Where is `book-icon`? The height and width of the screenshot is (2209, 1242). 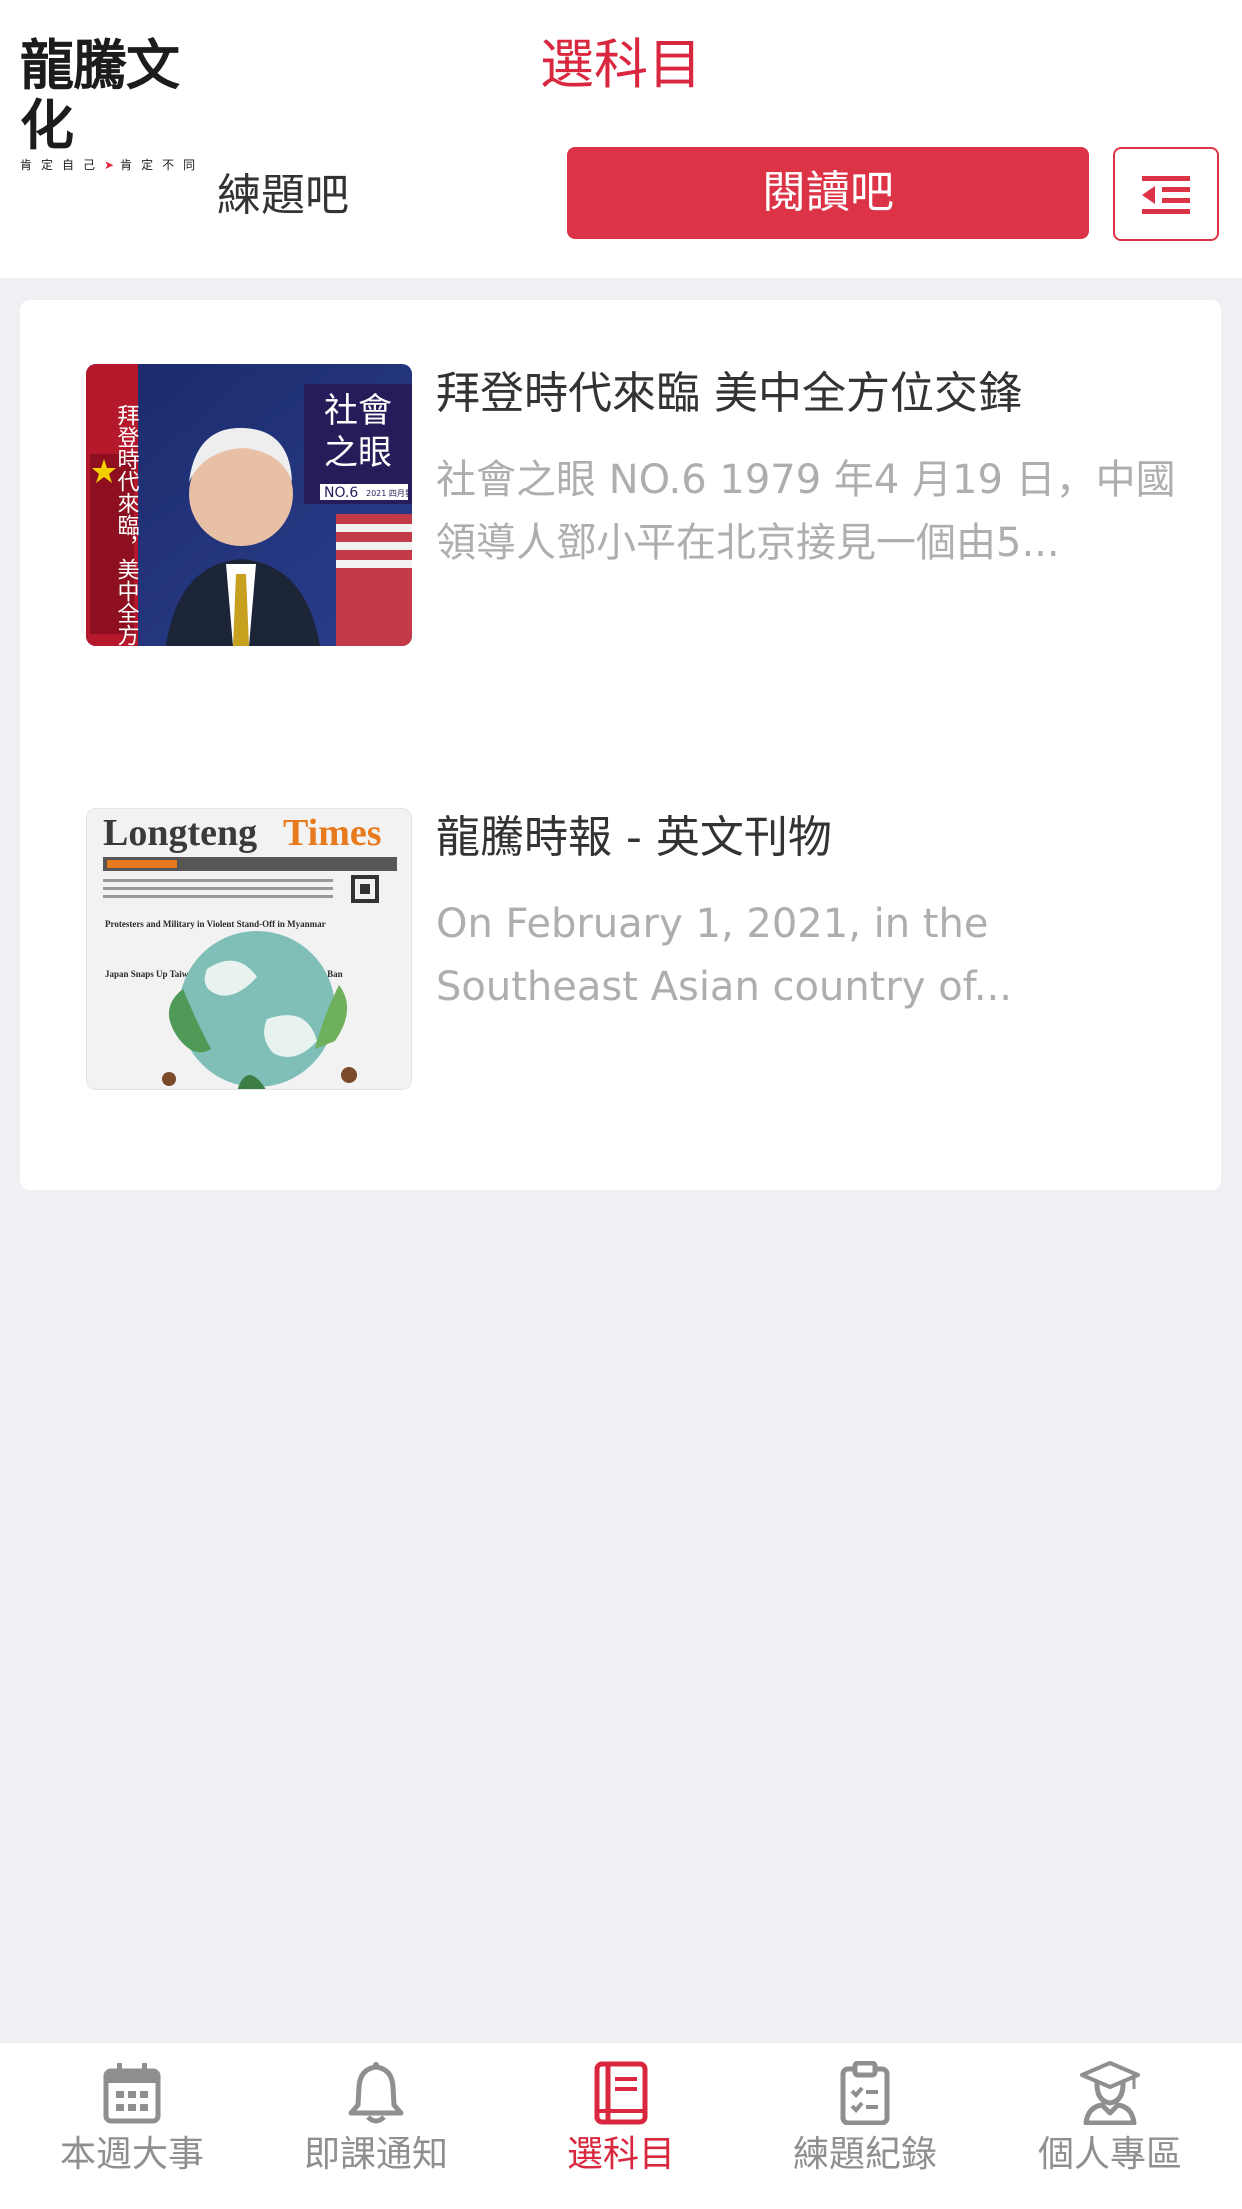
book-icon is located at coordinates (621, 2093).